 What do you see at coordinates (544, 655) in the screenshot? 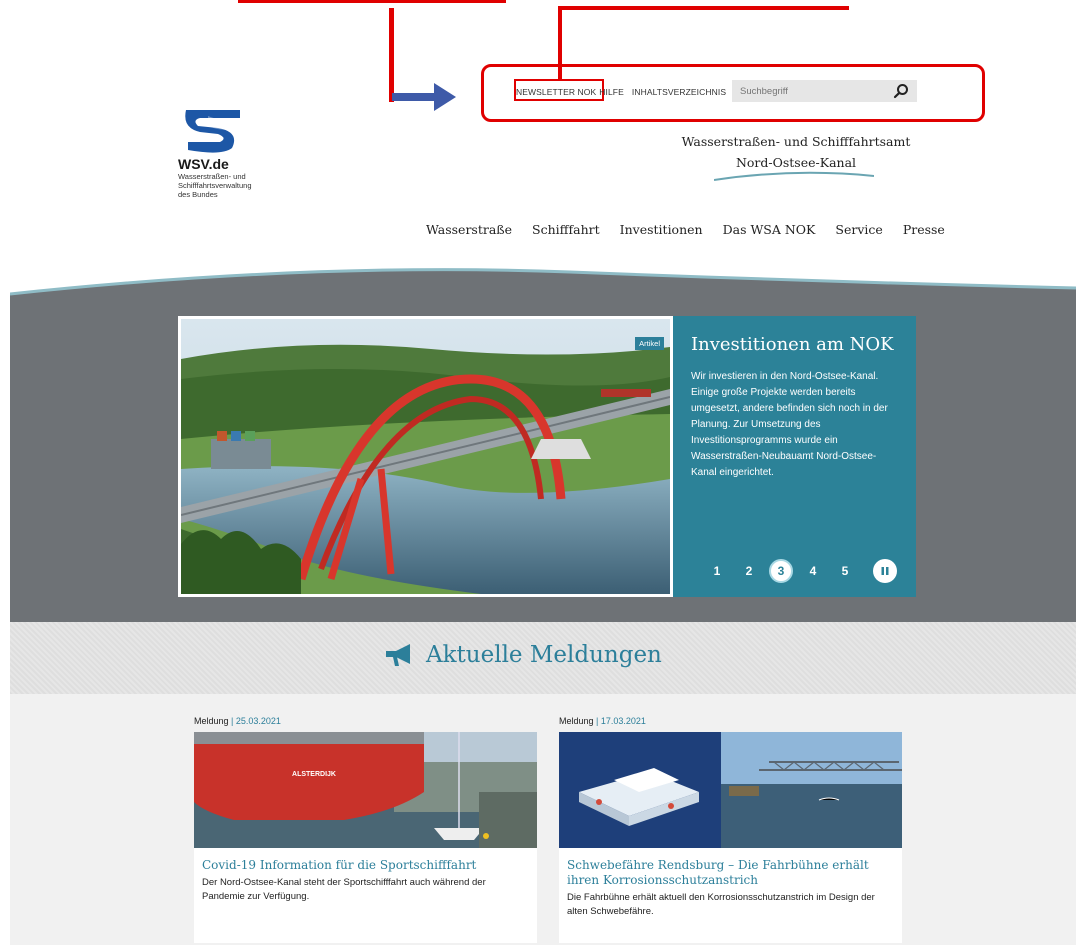
I see `news-heading-text: Aktuelle Meldungen` at bounding box center [544, 655].